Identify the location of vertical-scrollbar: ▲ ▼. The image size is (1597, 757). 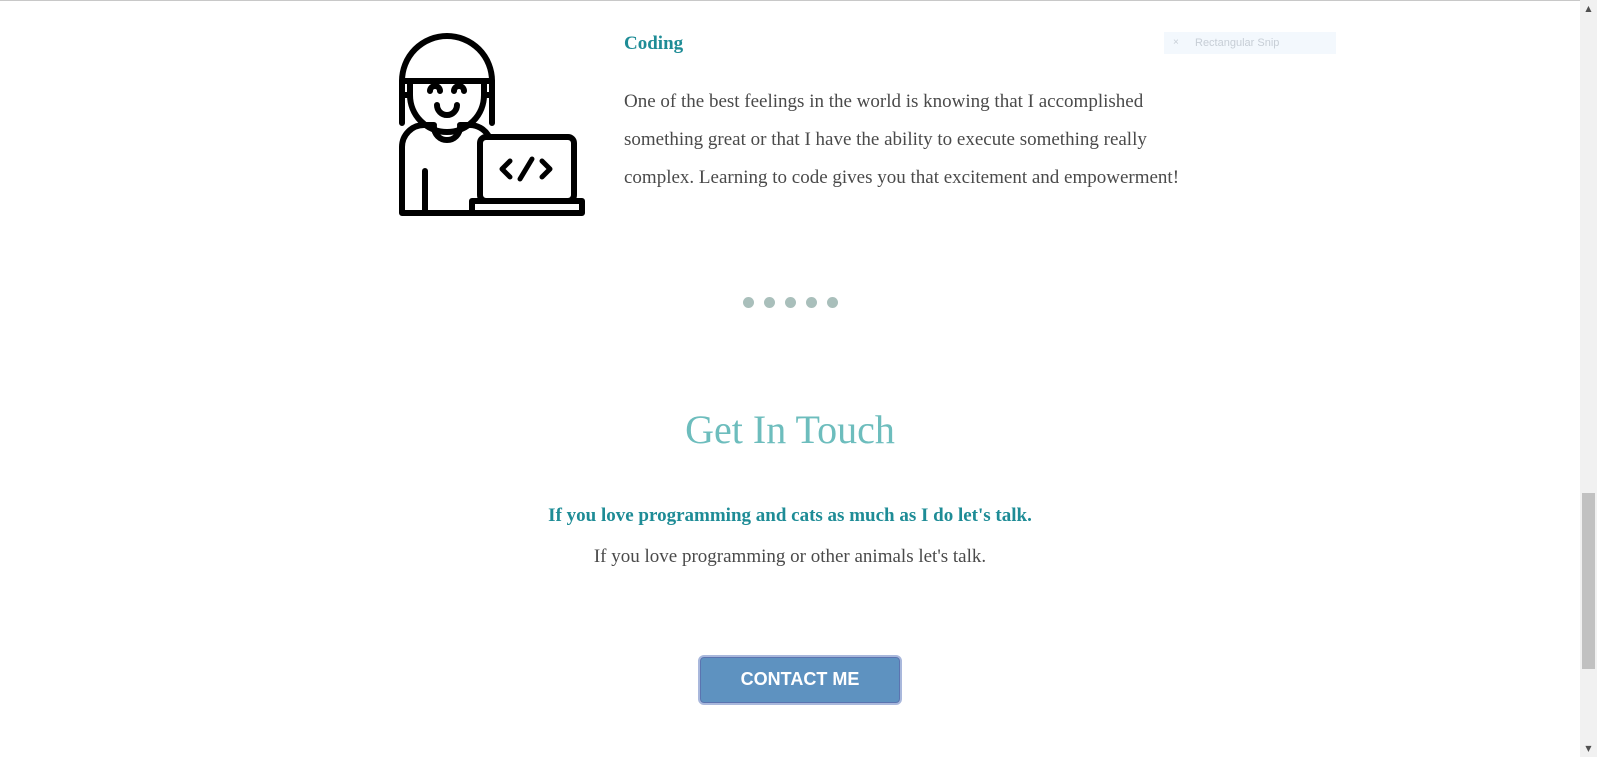
(1588, 378).